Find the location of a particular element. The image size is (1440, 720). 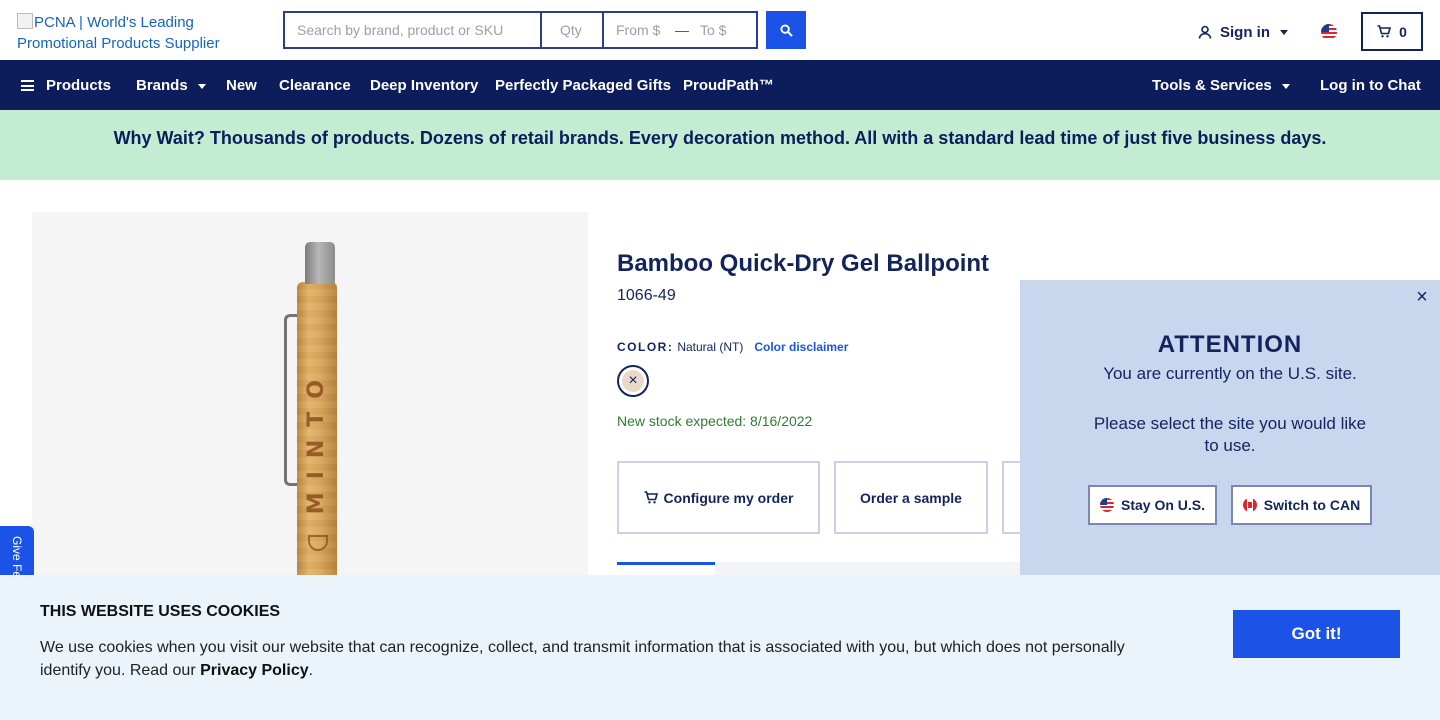

user-icon is located at coordinates (1205, 32).